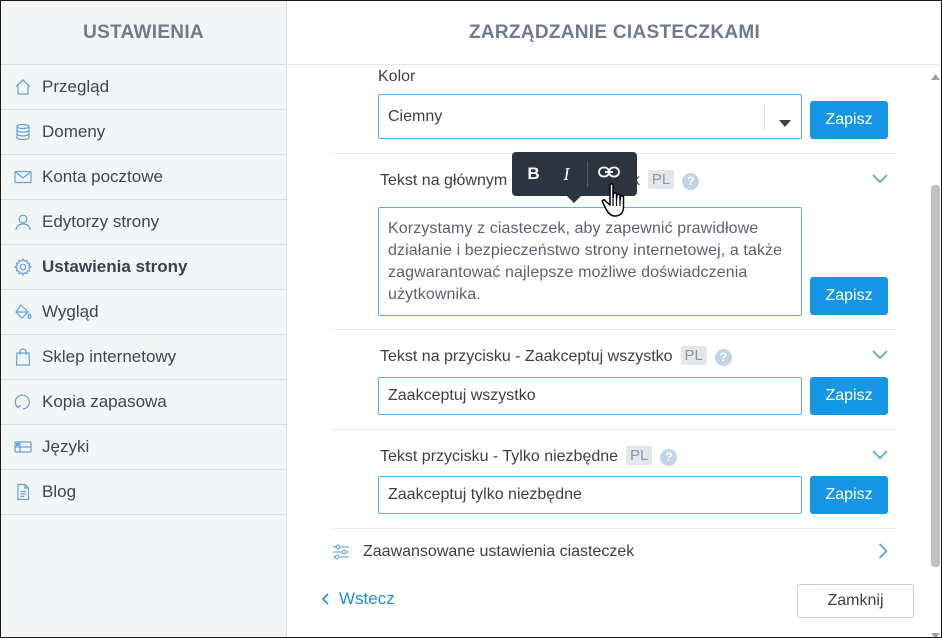 This screenshot has height=638, width=942. I want to click on bold-label: B, so click(533, 173).